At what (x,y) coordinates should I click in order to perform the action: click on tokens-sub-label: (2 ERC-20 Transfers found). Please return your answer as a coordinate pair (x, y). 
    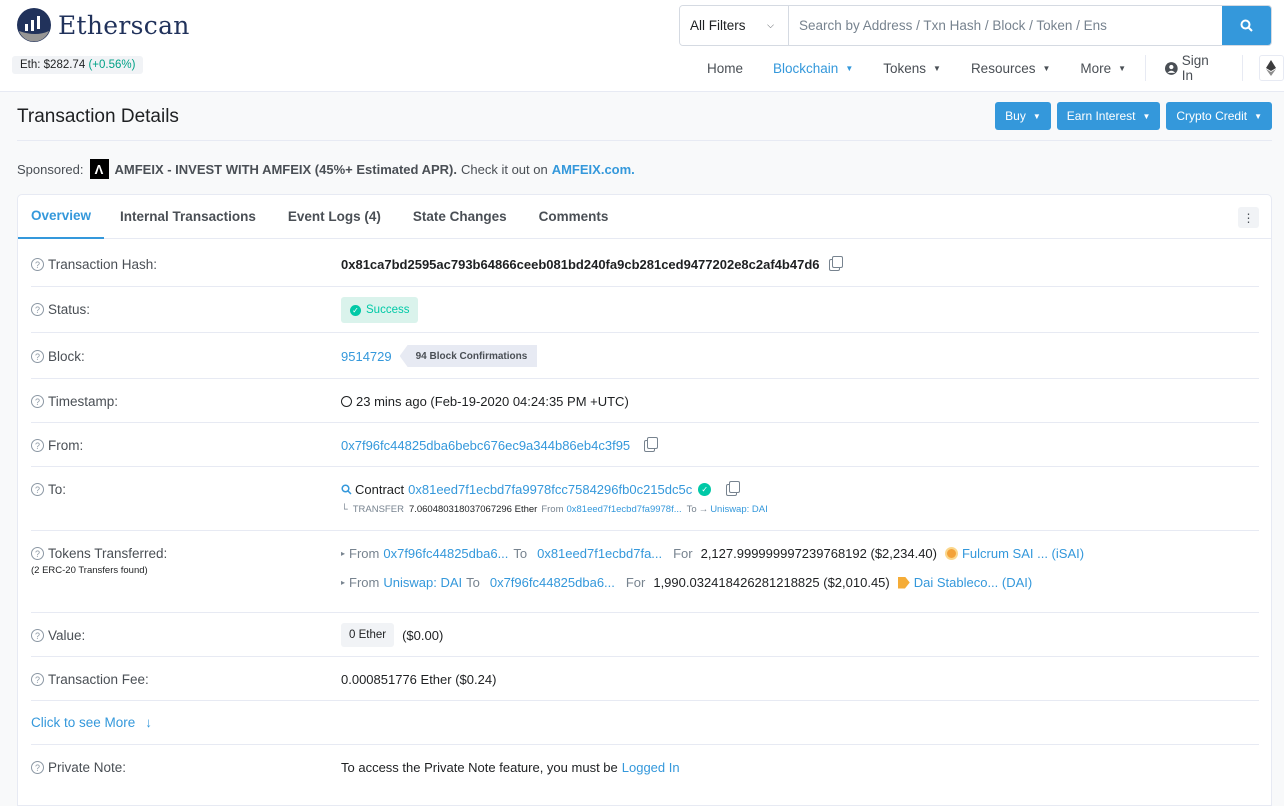
    Looking at the image, I should click on (89, 570).